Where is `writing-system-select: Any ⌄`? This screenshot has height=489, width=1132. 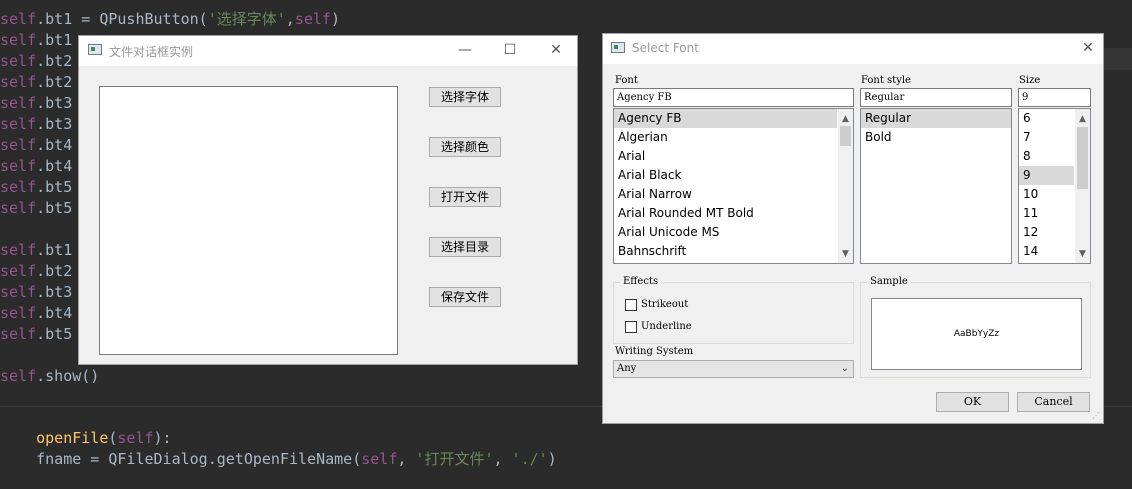 writing-system-select: Any ⌄ is located at coordinates (733, 369).